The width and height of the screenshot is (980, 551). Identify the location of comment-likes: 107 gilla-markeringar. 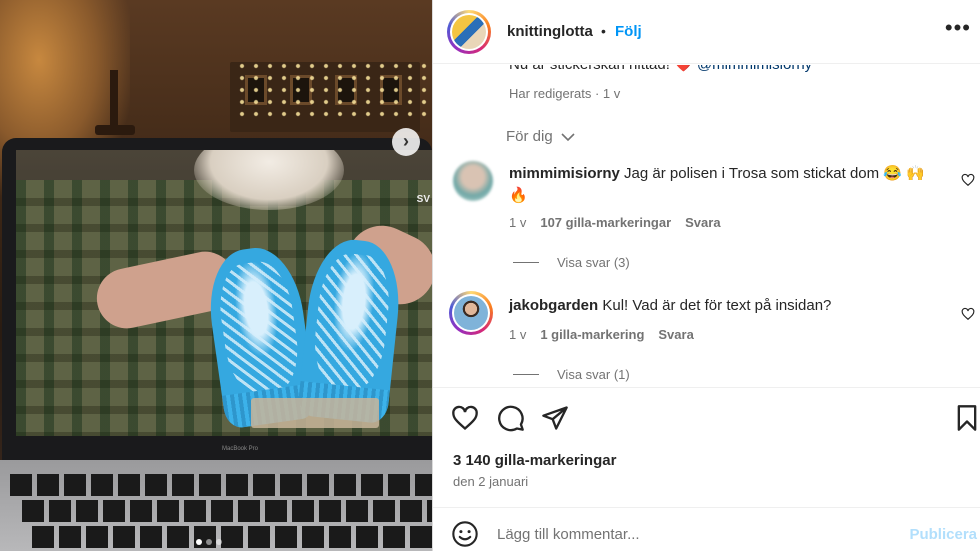
(605, 222).